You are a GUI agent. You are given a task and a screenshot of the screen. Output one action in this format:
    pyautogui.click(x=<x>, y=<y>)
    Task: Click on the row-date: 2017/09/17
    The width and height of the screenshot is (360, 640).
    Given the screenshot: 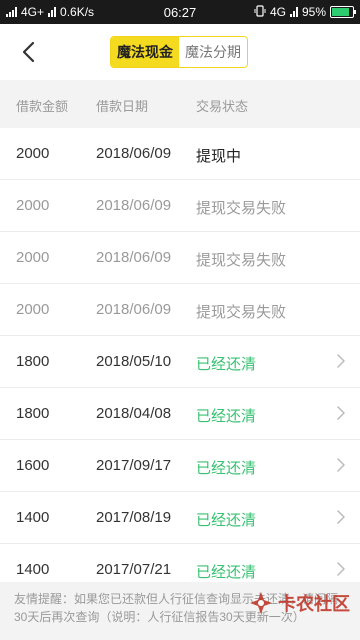 What is the action you would take?
    pyautogui.click(x=134, y=465)
    